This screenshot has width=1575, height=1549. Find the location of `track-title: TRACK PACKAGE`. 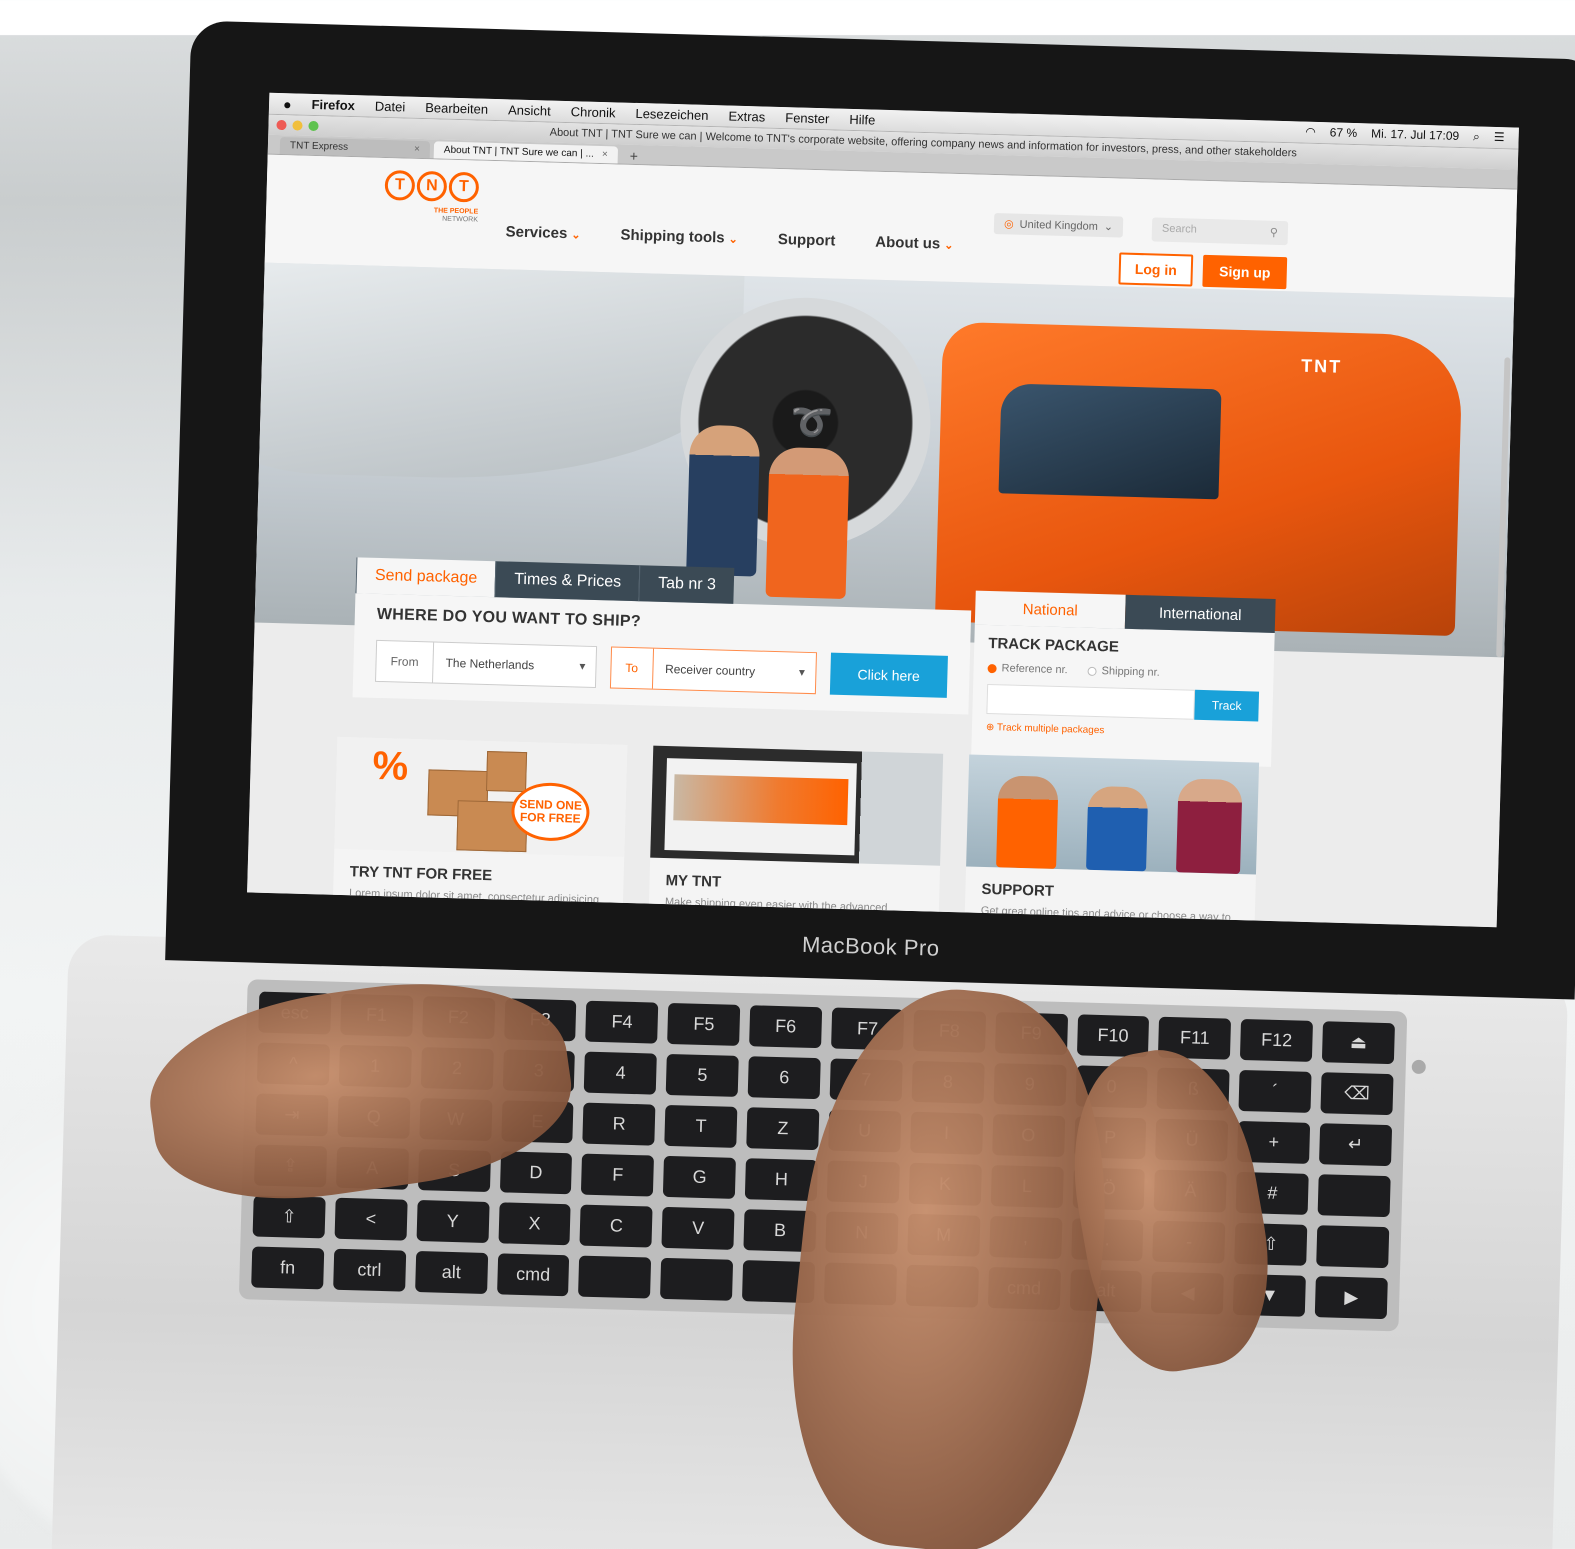

track-title: TRACK PACKAGE is located at coordinates (1054, 645).